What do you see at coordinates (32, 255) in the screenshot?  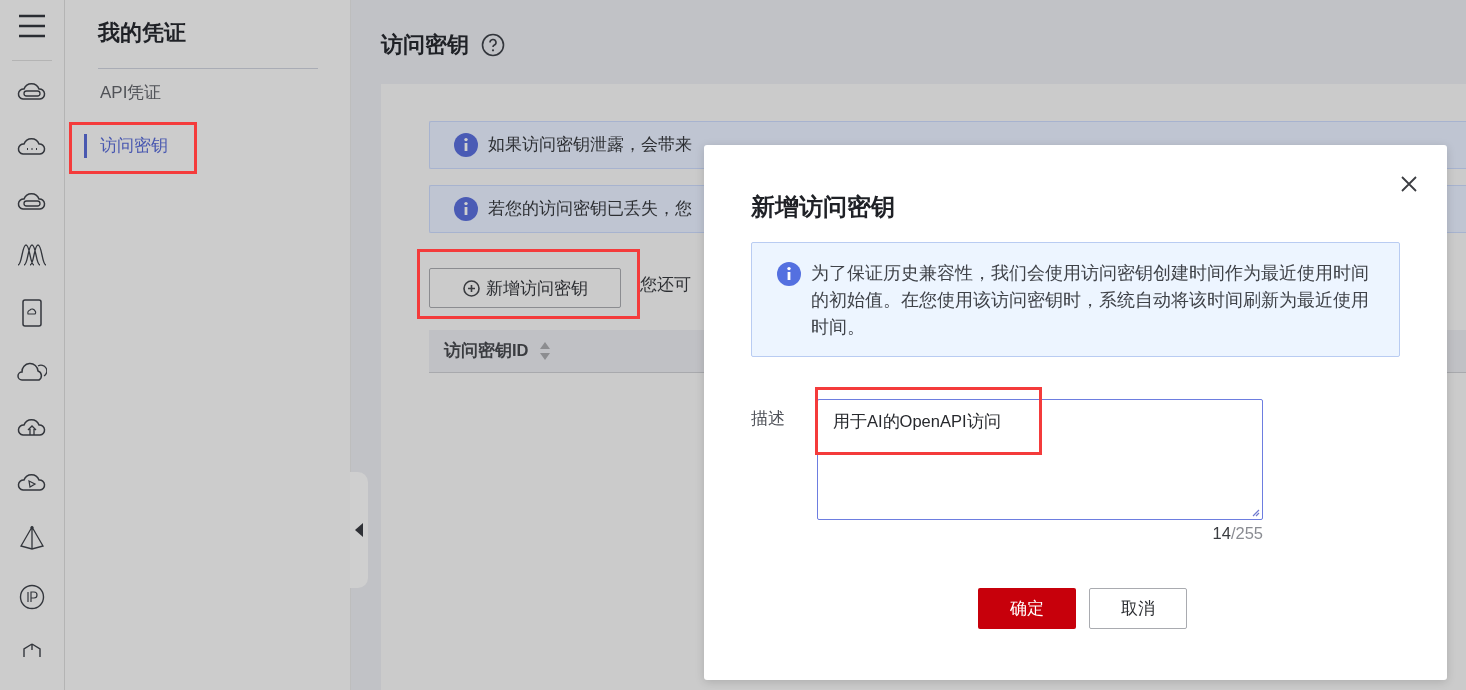 I see `waves-icon` at bounding box center [32, 255].